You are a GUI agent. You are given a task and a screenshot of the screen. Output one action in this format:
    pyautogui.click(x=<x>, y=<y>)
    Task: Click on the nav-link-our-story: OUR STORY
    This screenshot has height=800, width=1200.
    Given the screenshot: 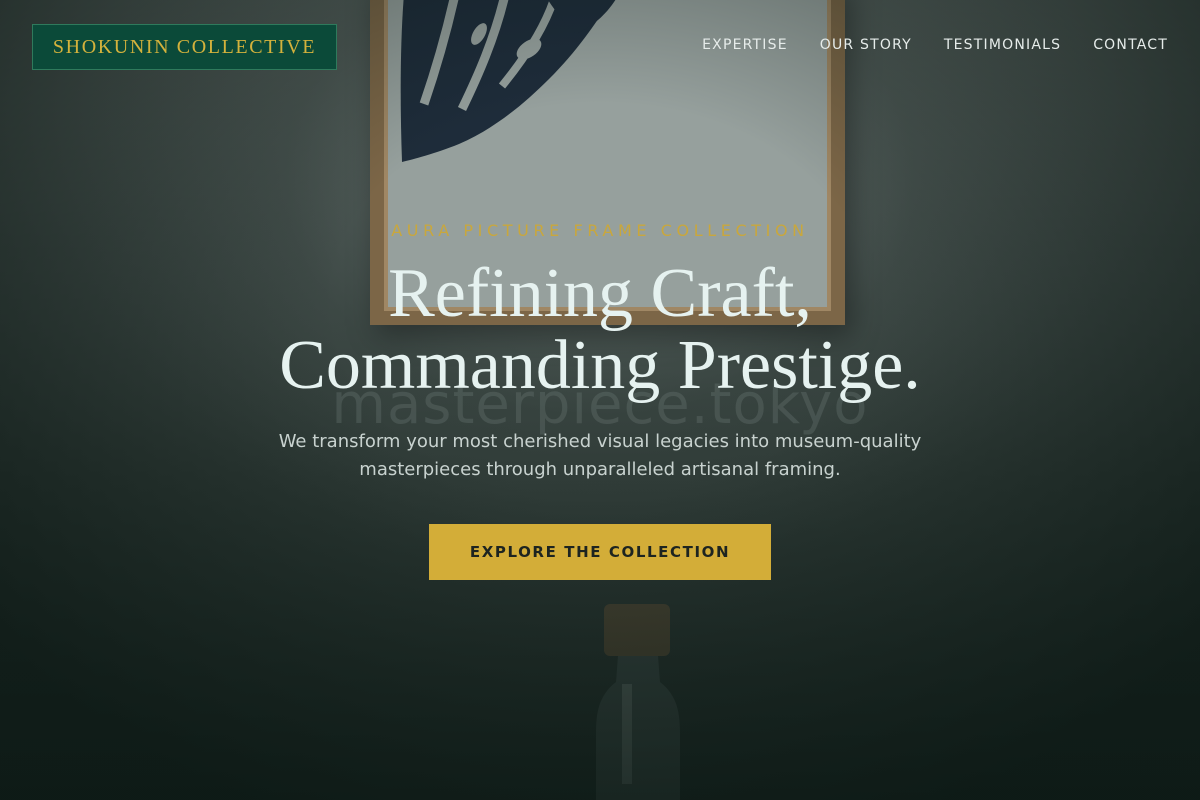 What is the action you would take?
    pyautogui.click(x=866, y=45)
    